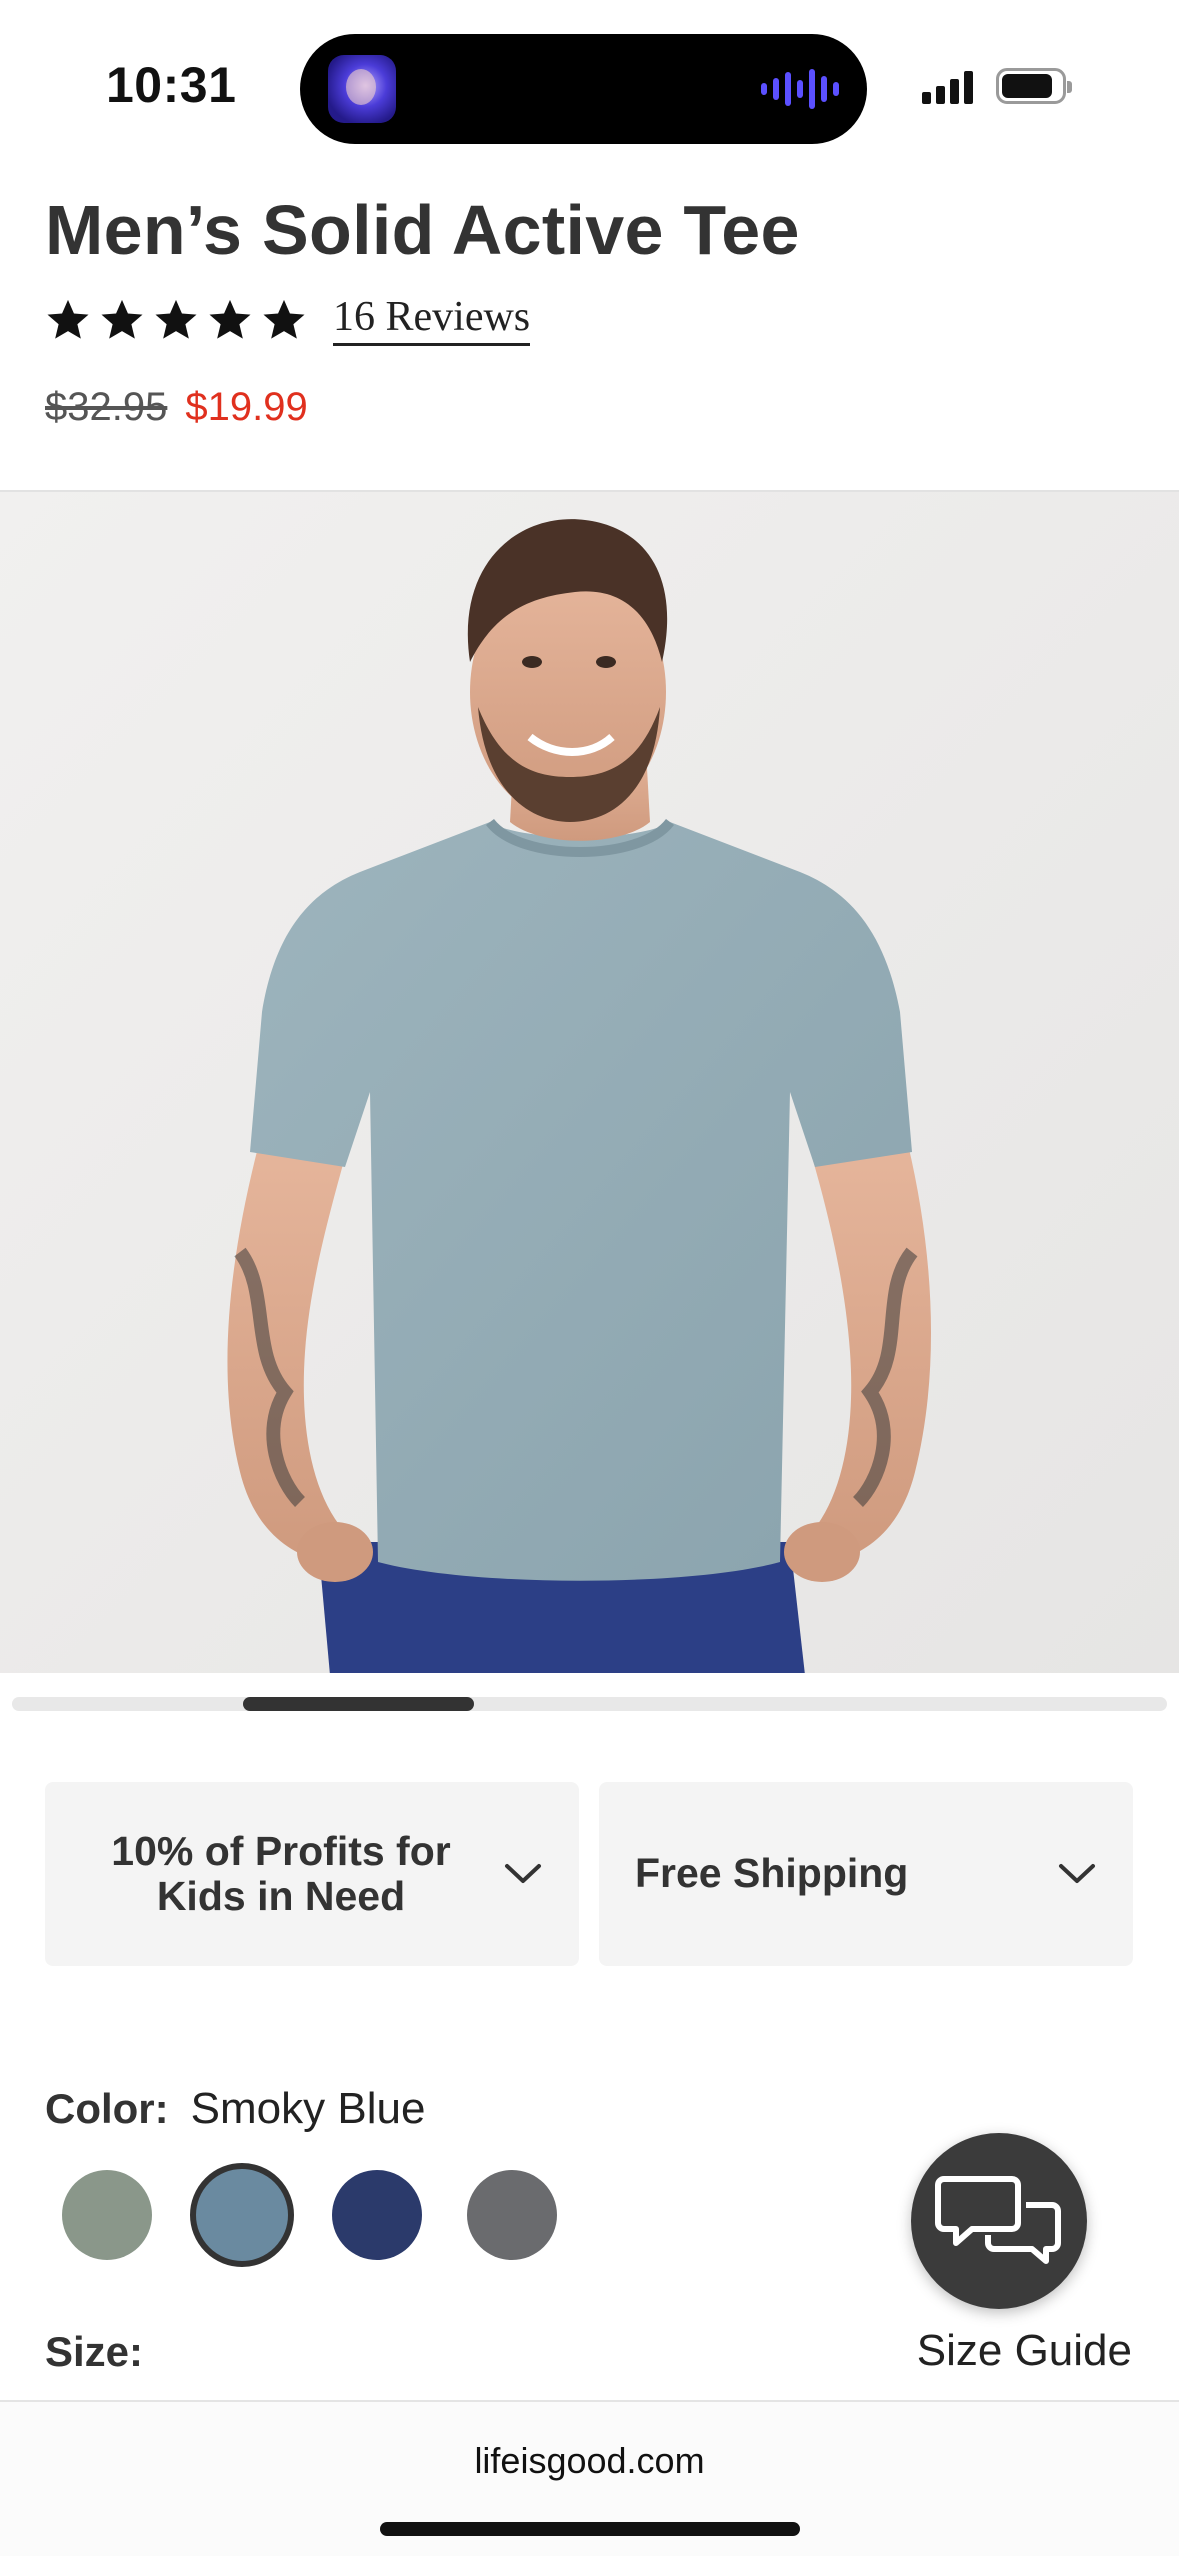 The width and height of the screenshot is (1179, 2556). What do you see at coordinates (432, 320) in the screenshot?
I see `reviews-link: 16 Reviews` at bounding box center [432, 320].